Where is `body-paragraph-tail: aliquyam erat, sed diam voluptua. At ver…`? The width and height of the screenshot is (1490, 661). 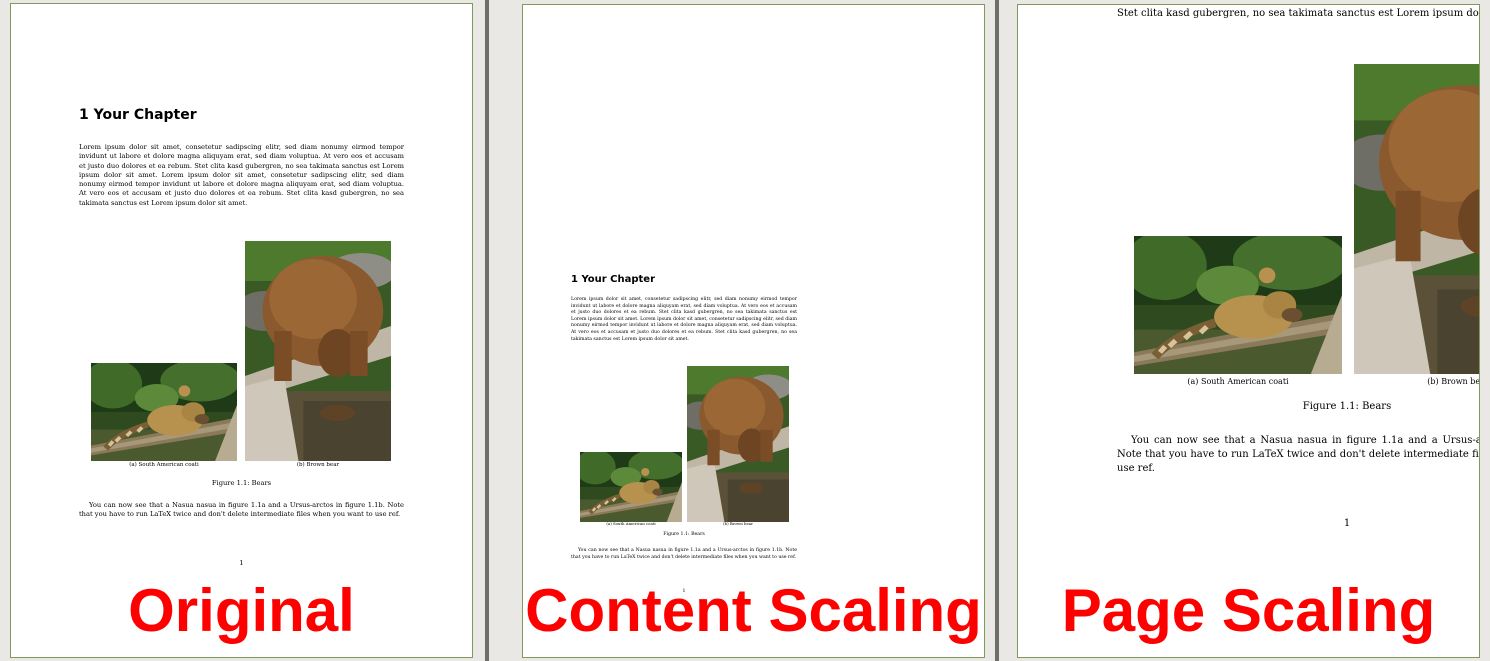
body-paragraph-tail: aliquyam erat, sed diam voluptua. At ver… is located at coordinates (1298, 13).